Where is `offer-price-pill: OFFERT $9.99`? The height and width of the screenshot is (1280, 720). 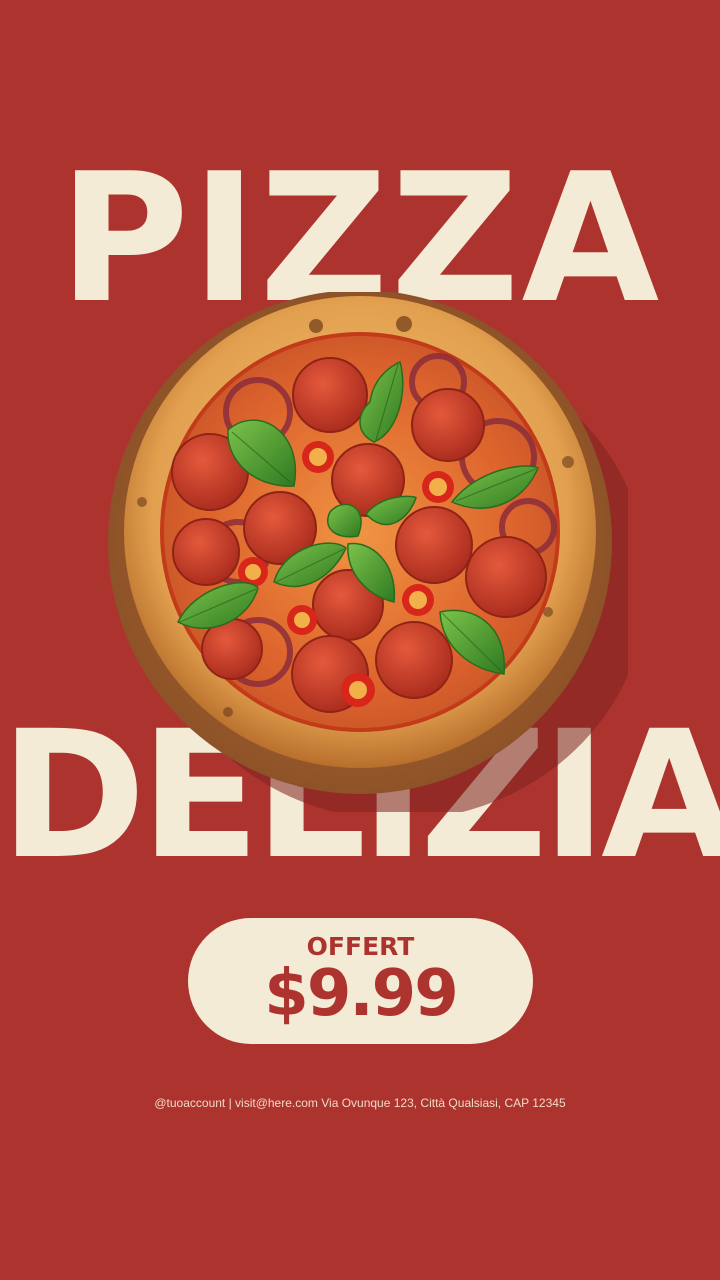 offer-price-pill: OFFERT $9.99 is located at coordinates (360, 981).